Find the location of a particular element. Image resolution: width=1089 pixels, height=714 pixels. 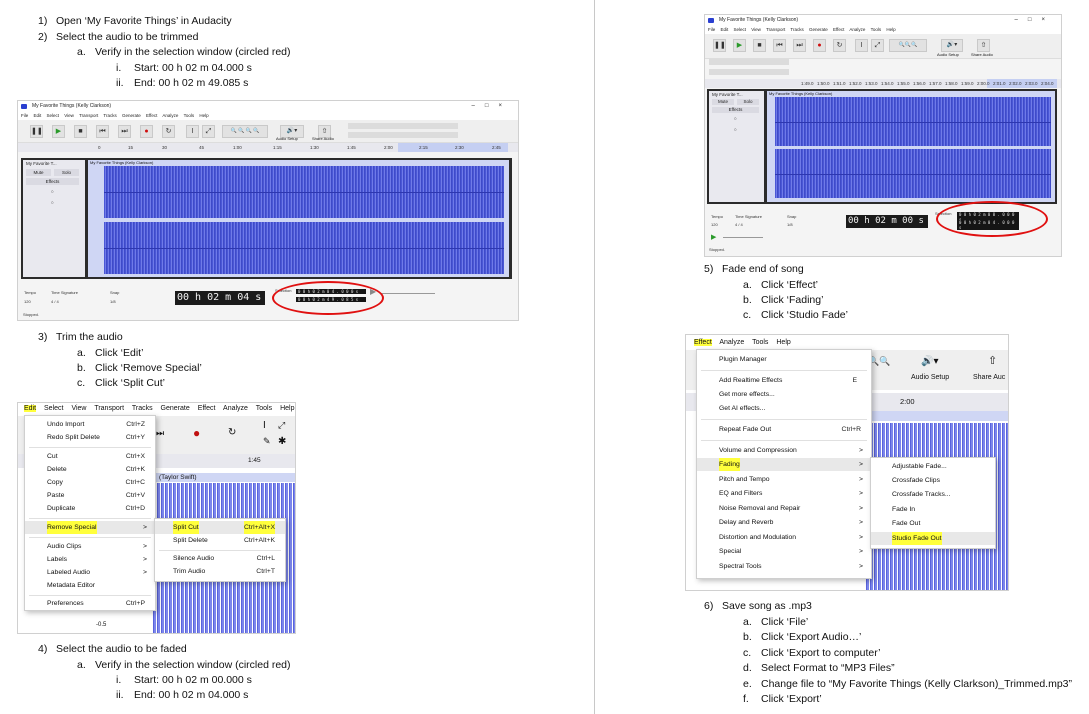

audio-setup-icon: 🔊▾ is located at coordinates (929, 361).